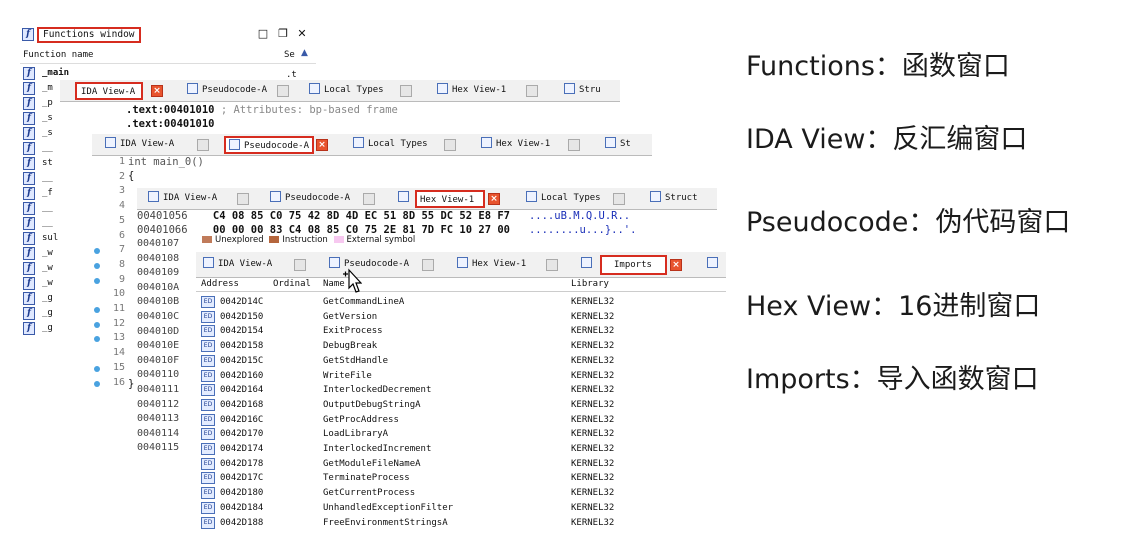  Describe the element at coordinates (461, 405) in the screenshot. I see `import-row: ED 0042D168 OutputDebugStringA KERNEL32` at that location.